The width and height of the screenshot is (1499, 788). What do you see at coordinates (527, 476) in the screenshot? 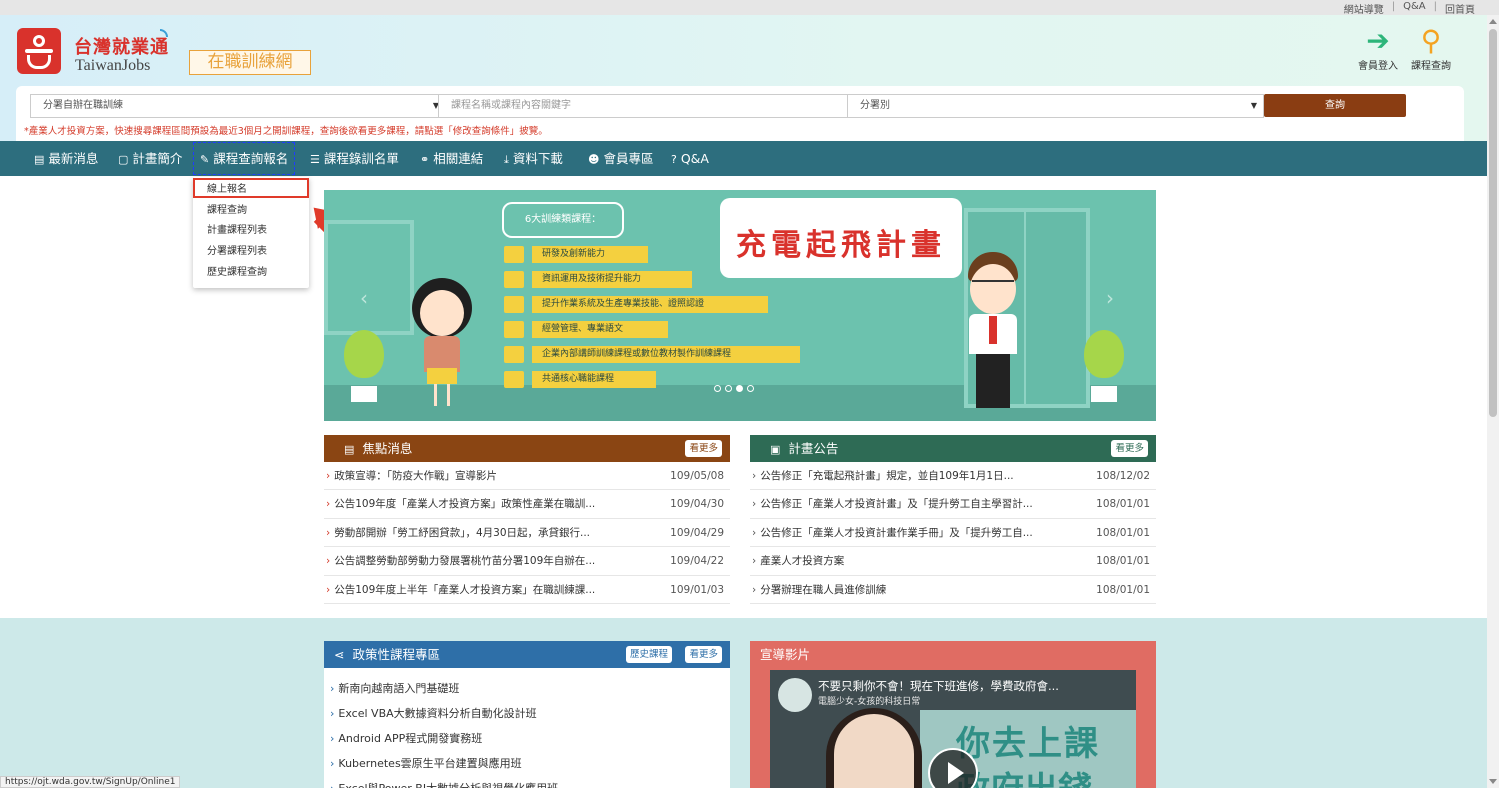
I see `news-row: › 政策宣導：「防疫大作戰」宣導影片 109/05/08` at bounding box center [527, 476].